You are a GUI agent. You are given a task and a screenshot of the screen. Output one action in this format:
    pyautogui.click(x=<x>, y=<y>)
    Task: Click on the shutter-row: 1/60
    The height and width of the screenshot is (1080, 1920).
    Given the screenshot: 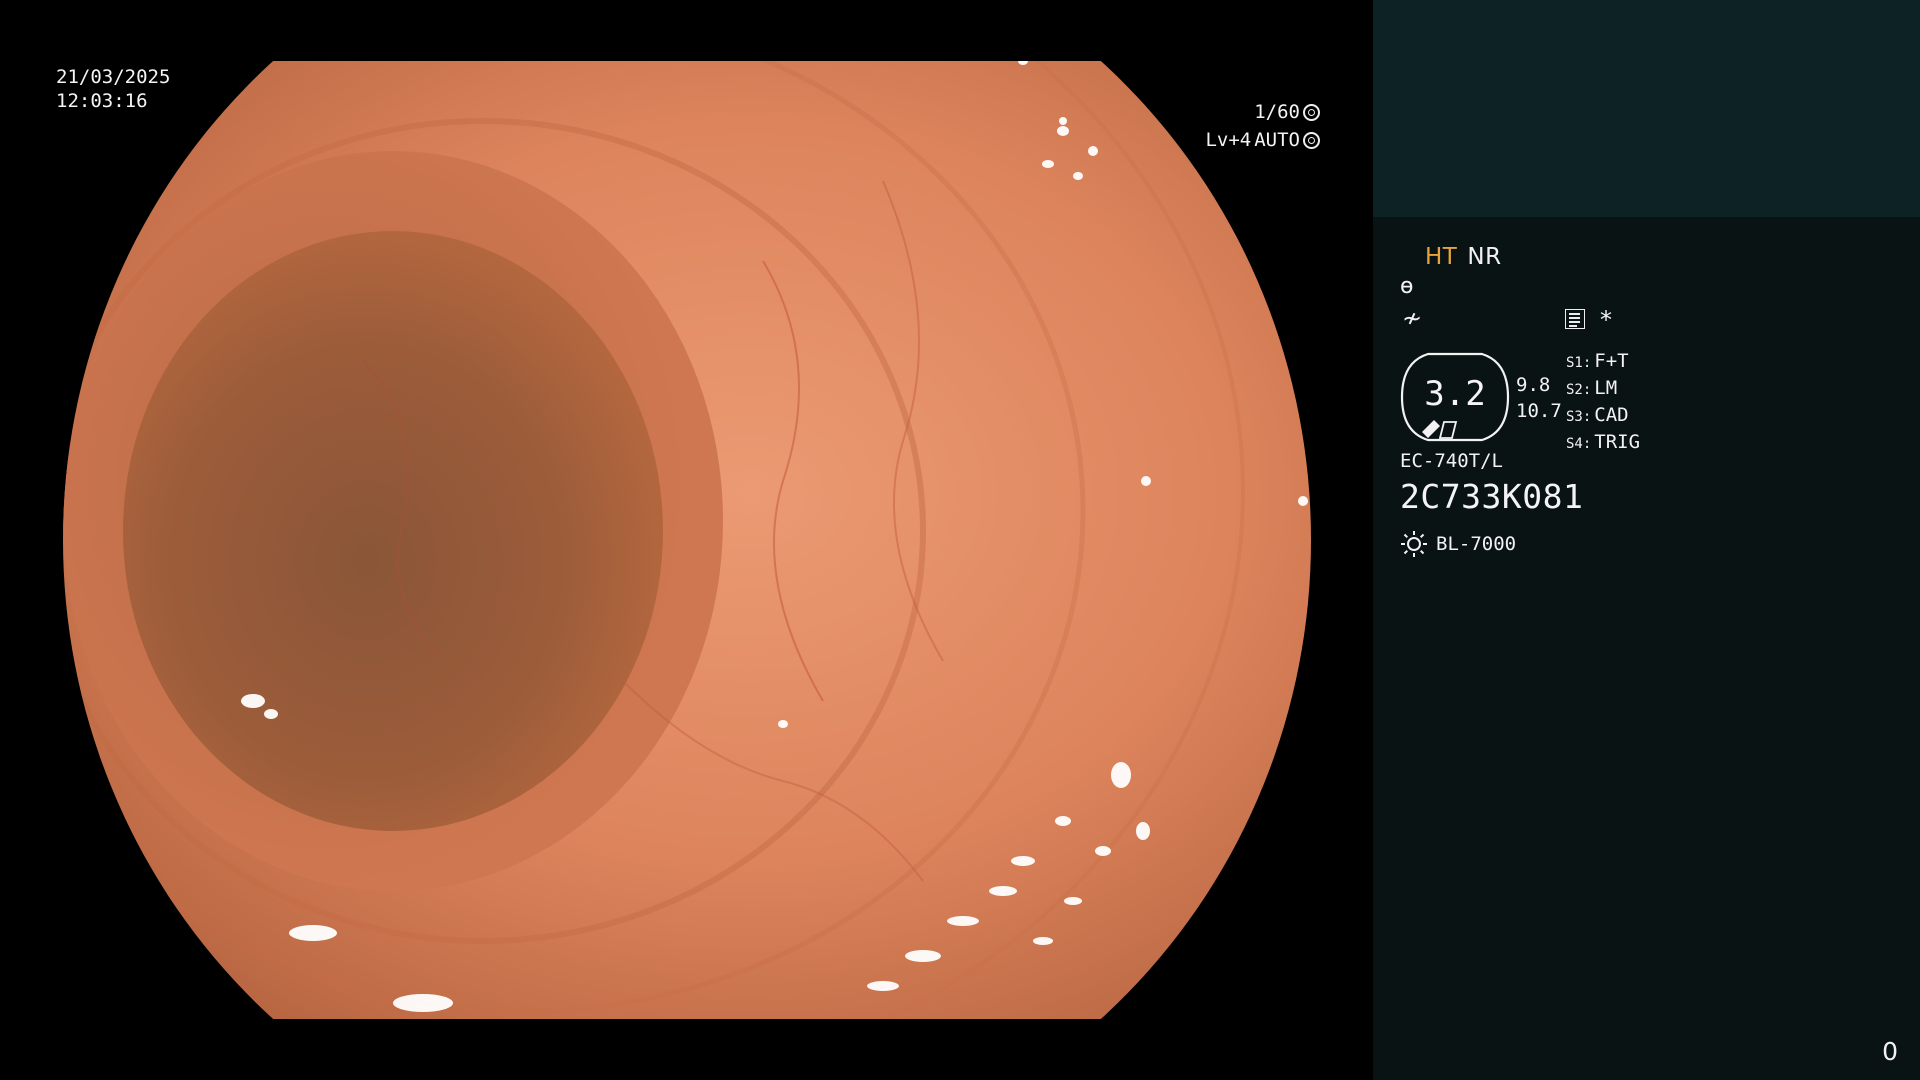 What is the action you would take?
    pyautogui.click(x=1230, y=112)
    